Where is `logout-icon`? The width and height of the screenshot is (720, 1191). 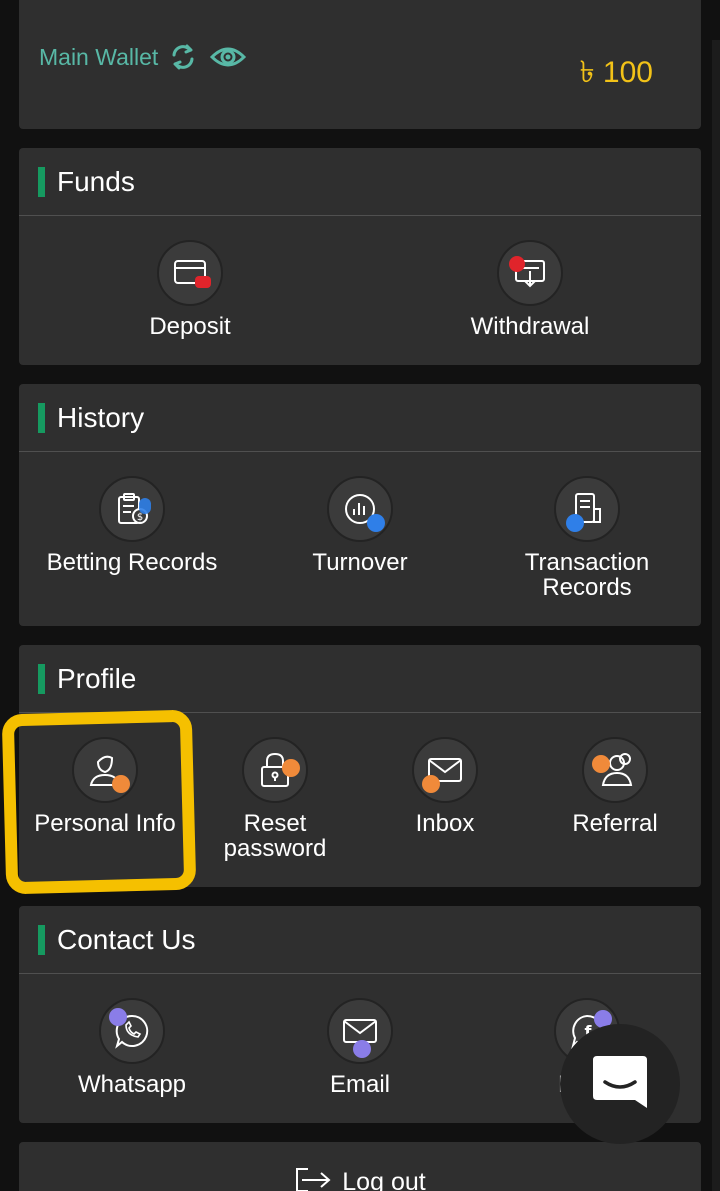
logout-icon is located at coordinates (314, 1178).